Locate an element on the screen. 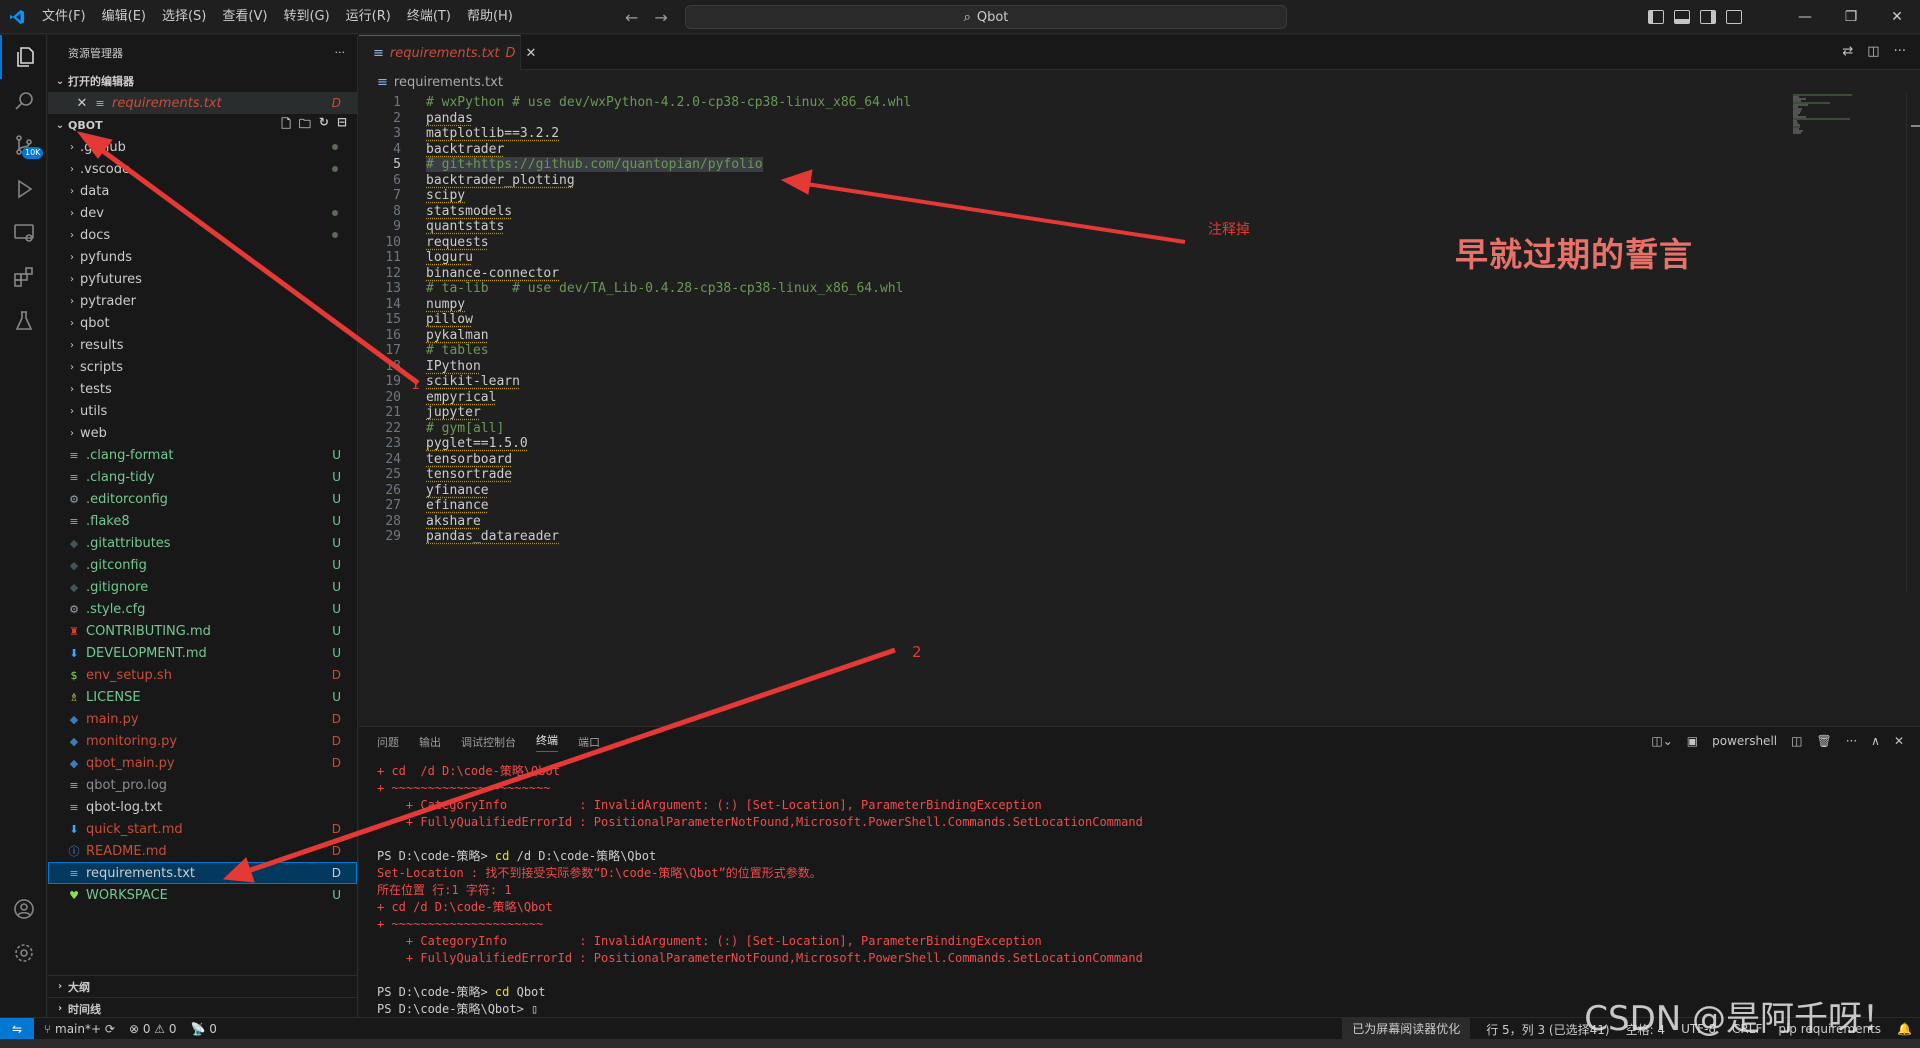 The height and width of the screenshot is (1048, 1920). code-line: numpy is located at coordinates (445, 304).